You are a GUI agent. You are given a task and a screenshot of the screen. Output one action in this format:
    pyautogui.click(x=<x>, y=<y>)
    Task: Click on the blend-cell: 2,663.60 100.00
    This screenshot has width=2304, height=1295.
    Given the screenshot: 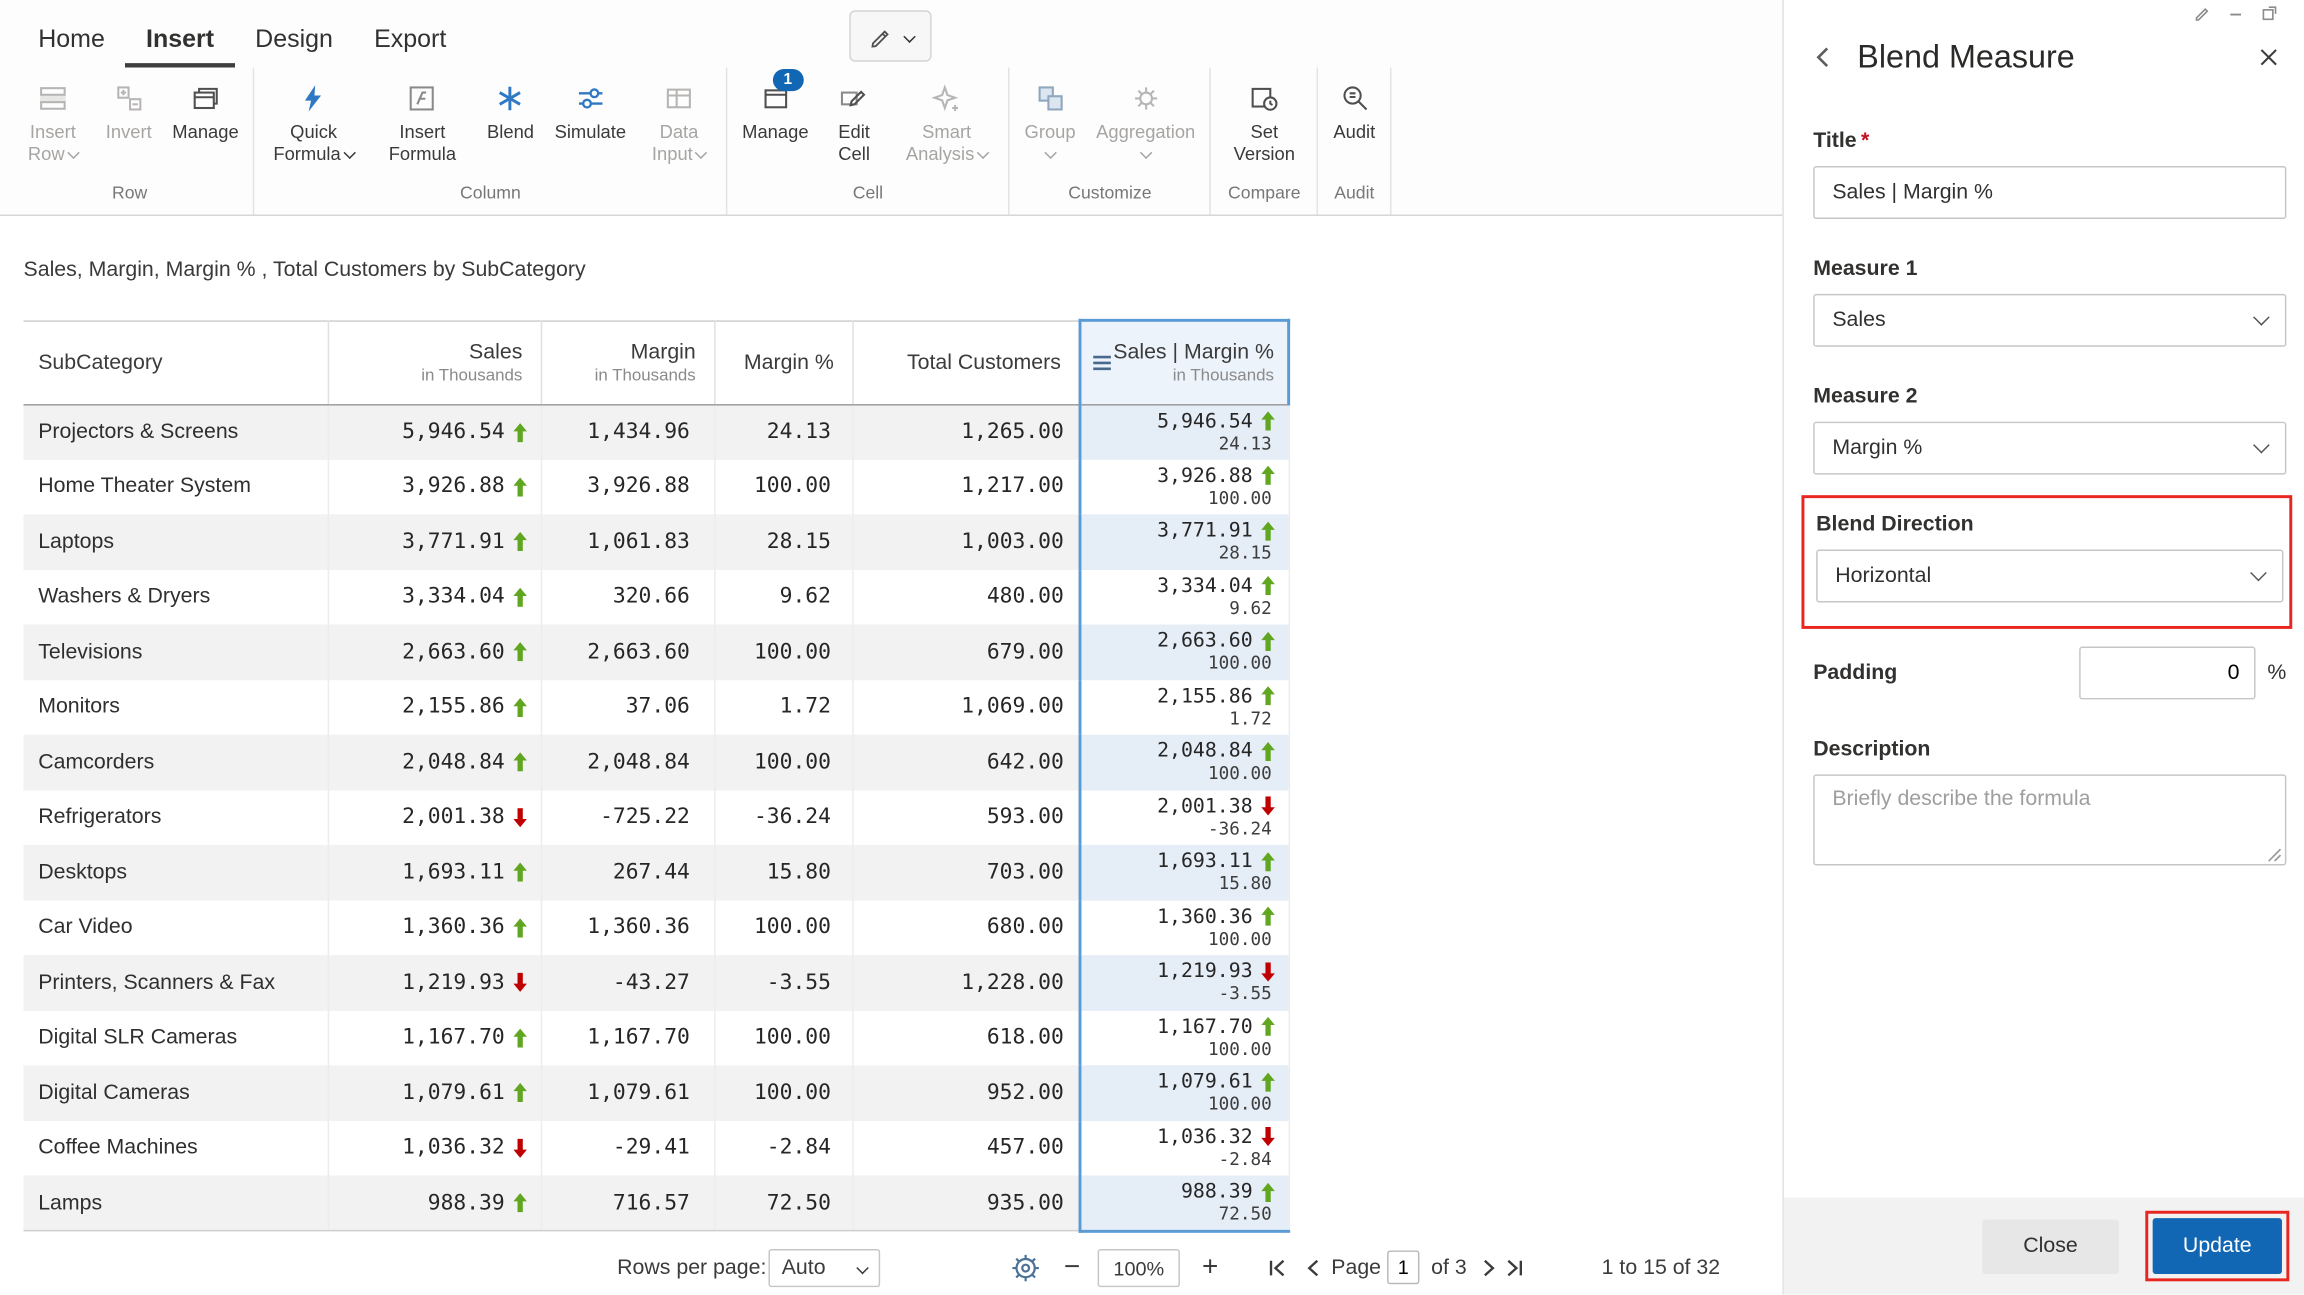 What is the action you would take?
    pyautogui.click(x=1184, y=652)
    